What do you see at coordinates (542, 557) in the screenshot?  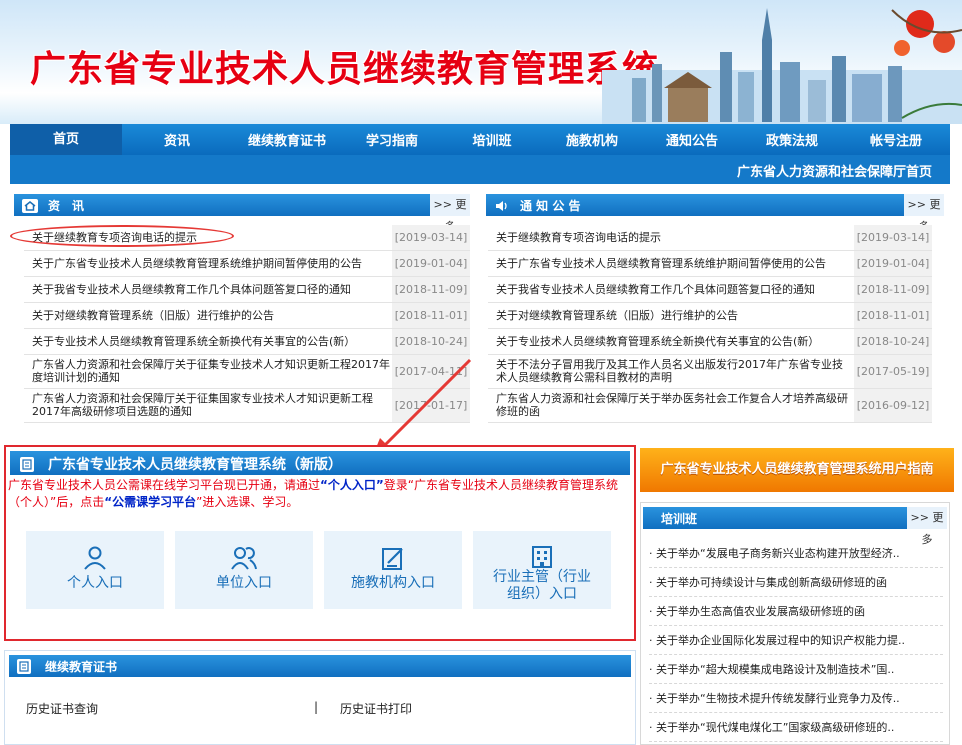 I see `building-icon` at bounding box center [542, 557].